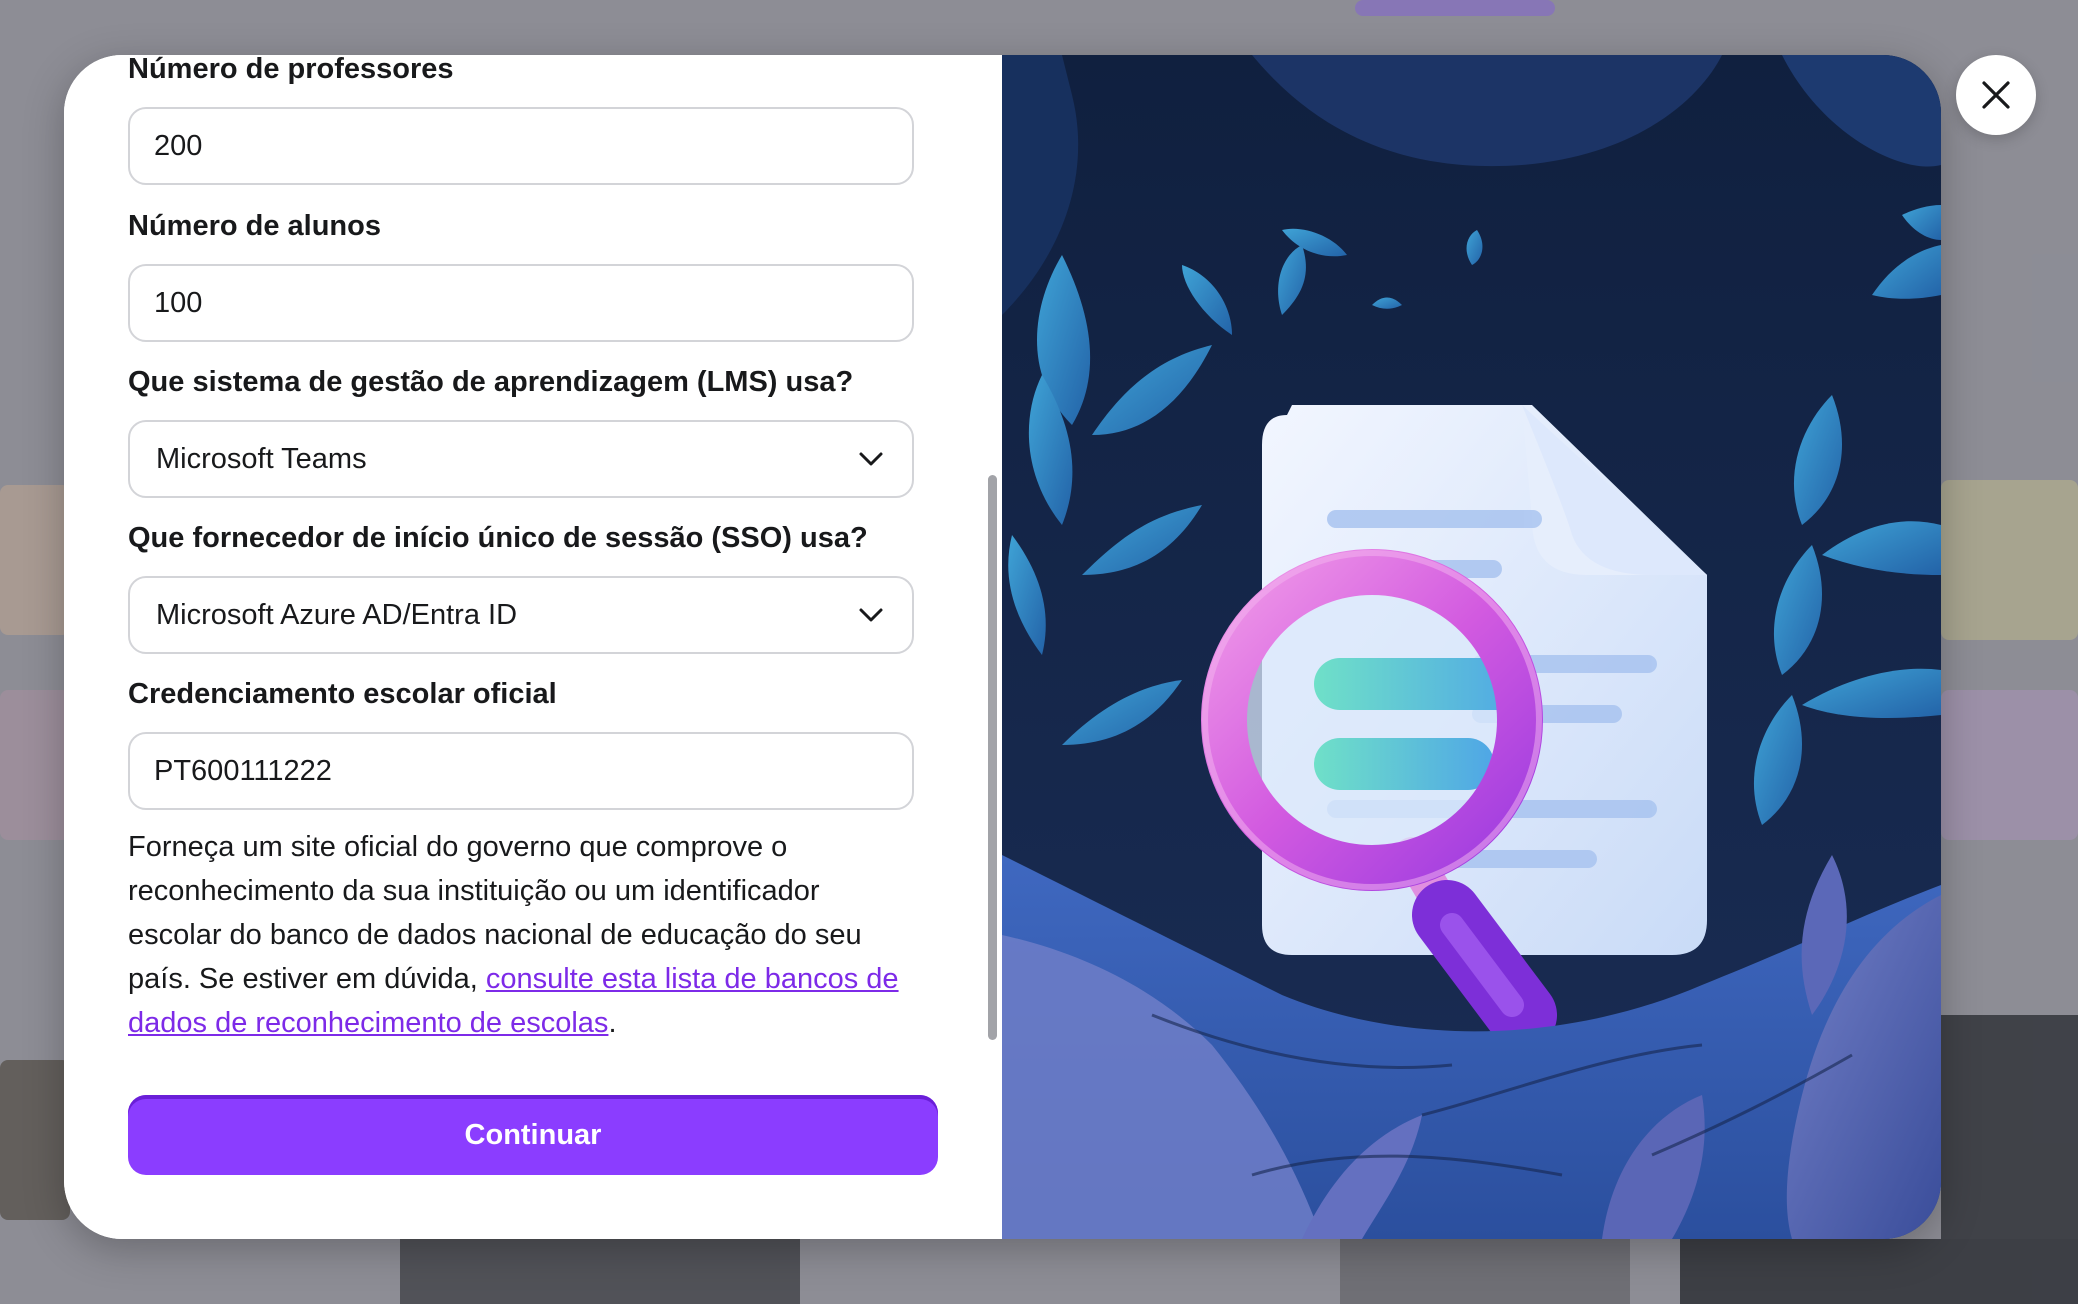 This screenshot has width=2078, height=1304. I want to click on close-icon, so click(1996, 95).